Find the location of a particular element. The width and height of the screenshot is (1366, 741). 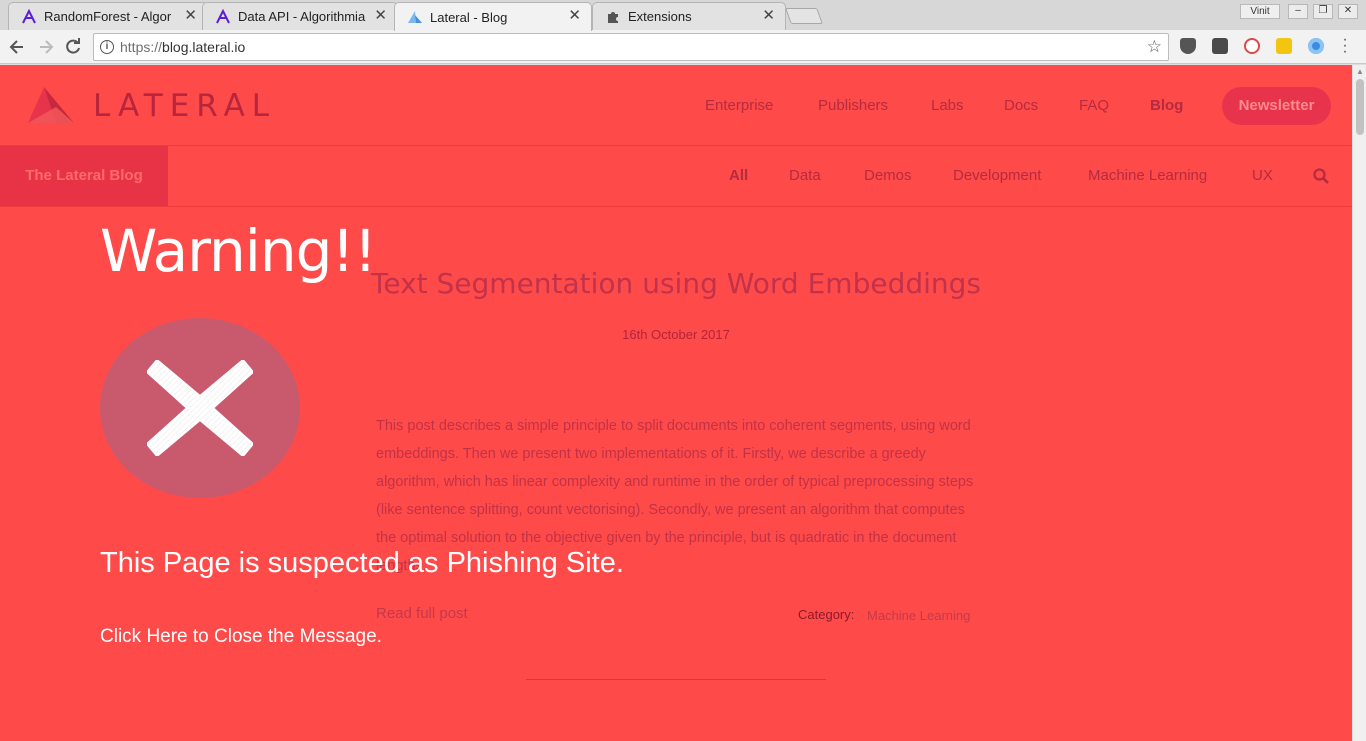

category-data: Data is located at coordinates (805, 175).